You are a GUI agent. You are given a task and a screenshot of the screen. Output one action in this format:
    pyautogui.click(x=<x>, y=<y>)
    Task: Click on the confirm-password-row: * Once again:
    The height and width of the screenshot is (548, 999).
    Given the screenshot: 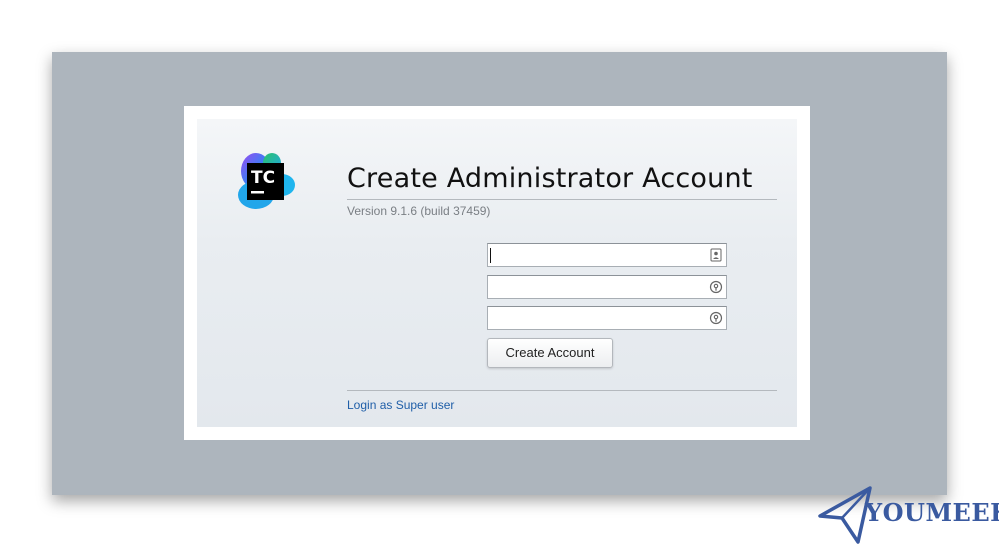 What is the action you would take?
    pyautogui.click(x=562, y=318)
    